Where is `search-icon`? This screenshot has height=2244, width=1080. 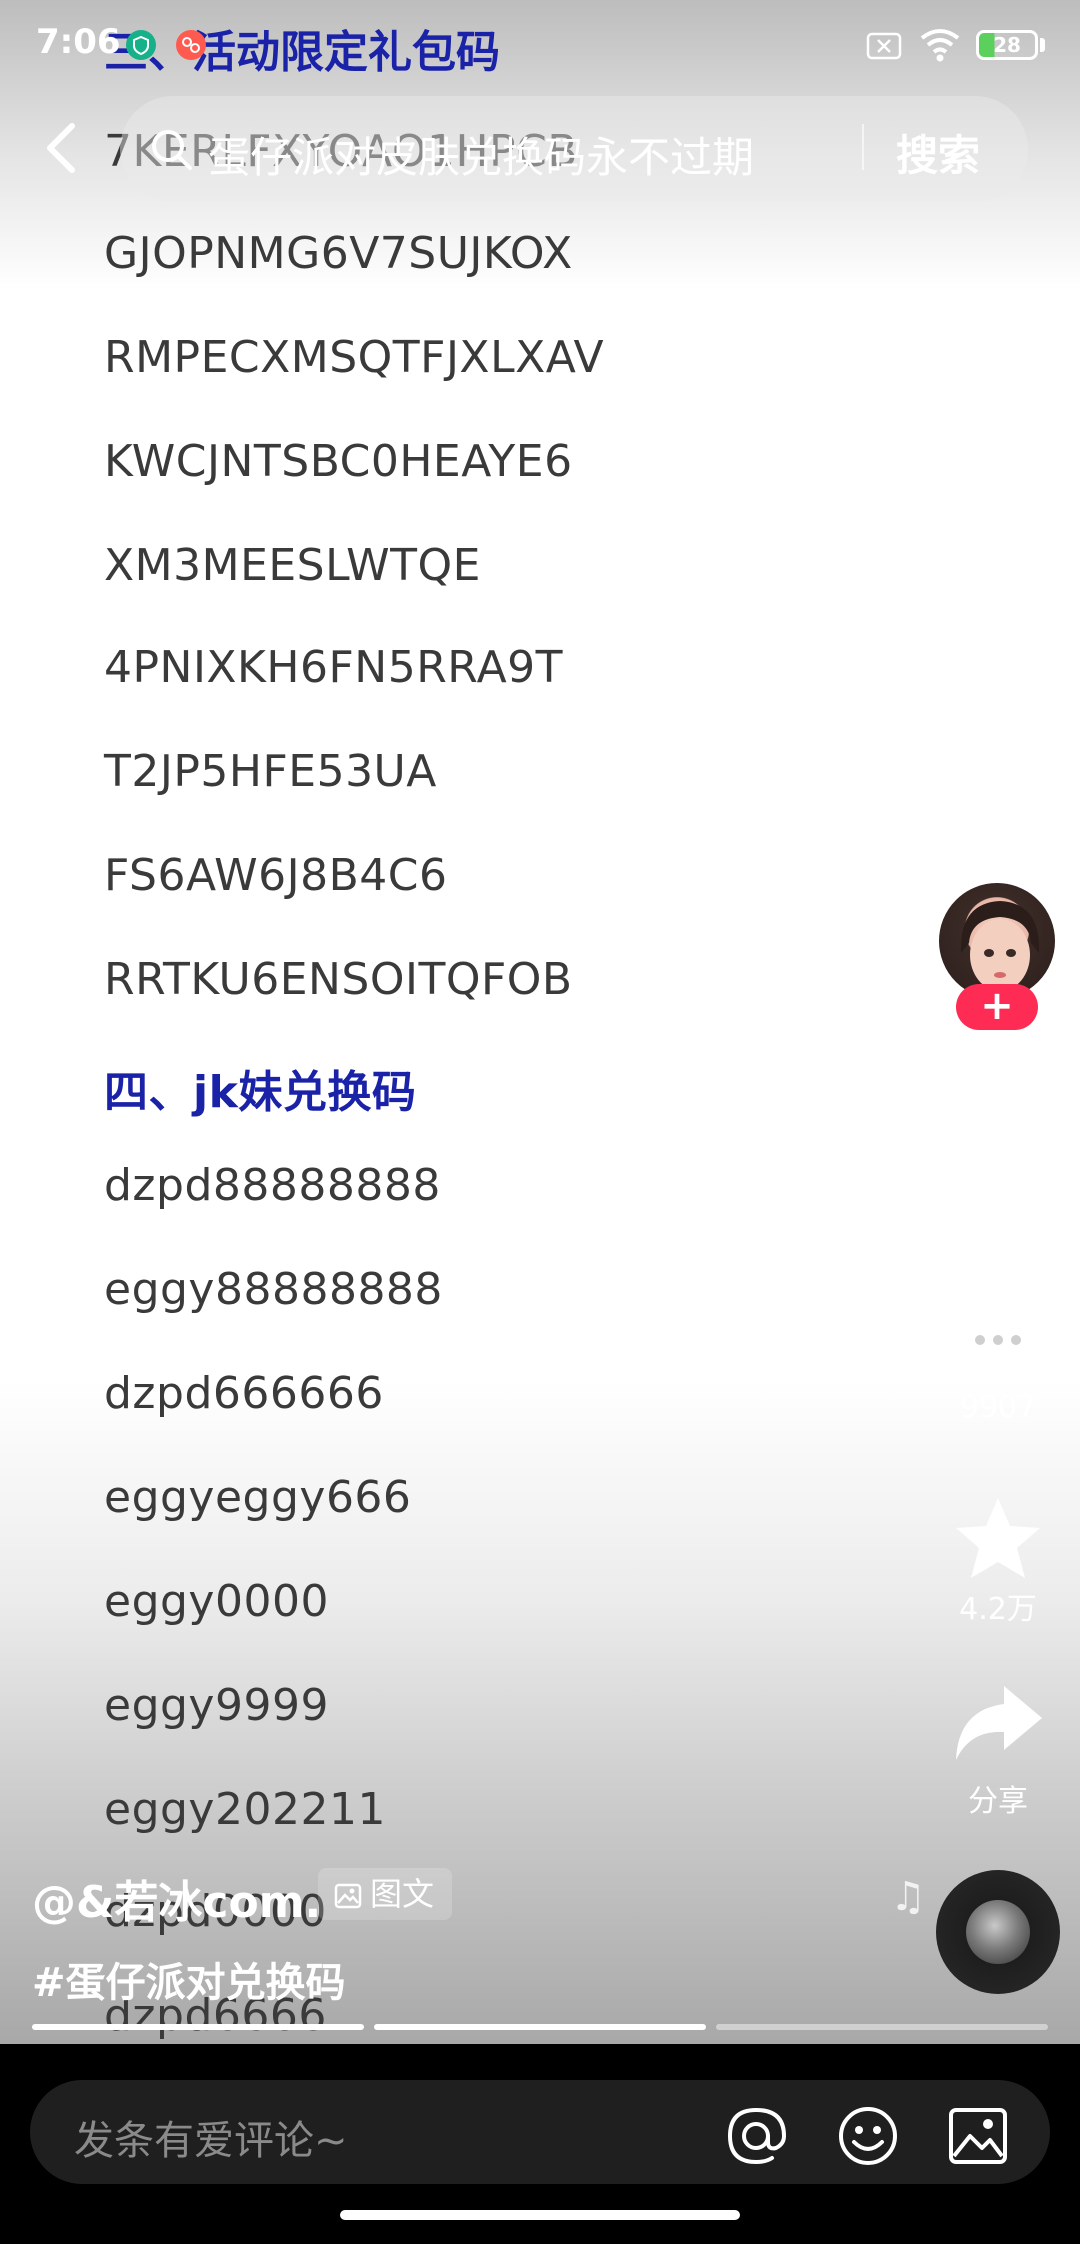 search-icon is located at coordinates (172, 150).